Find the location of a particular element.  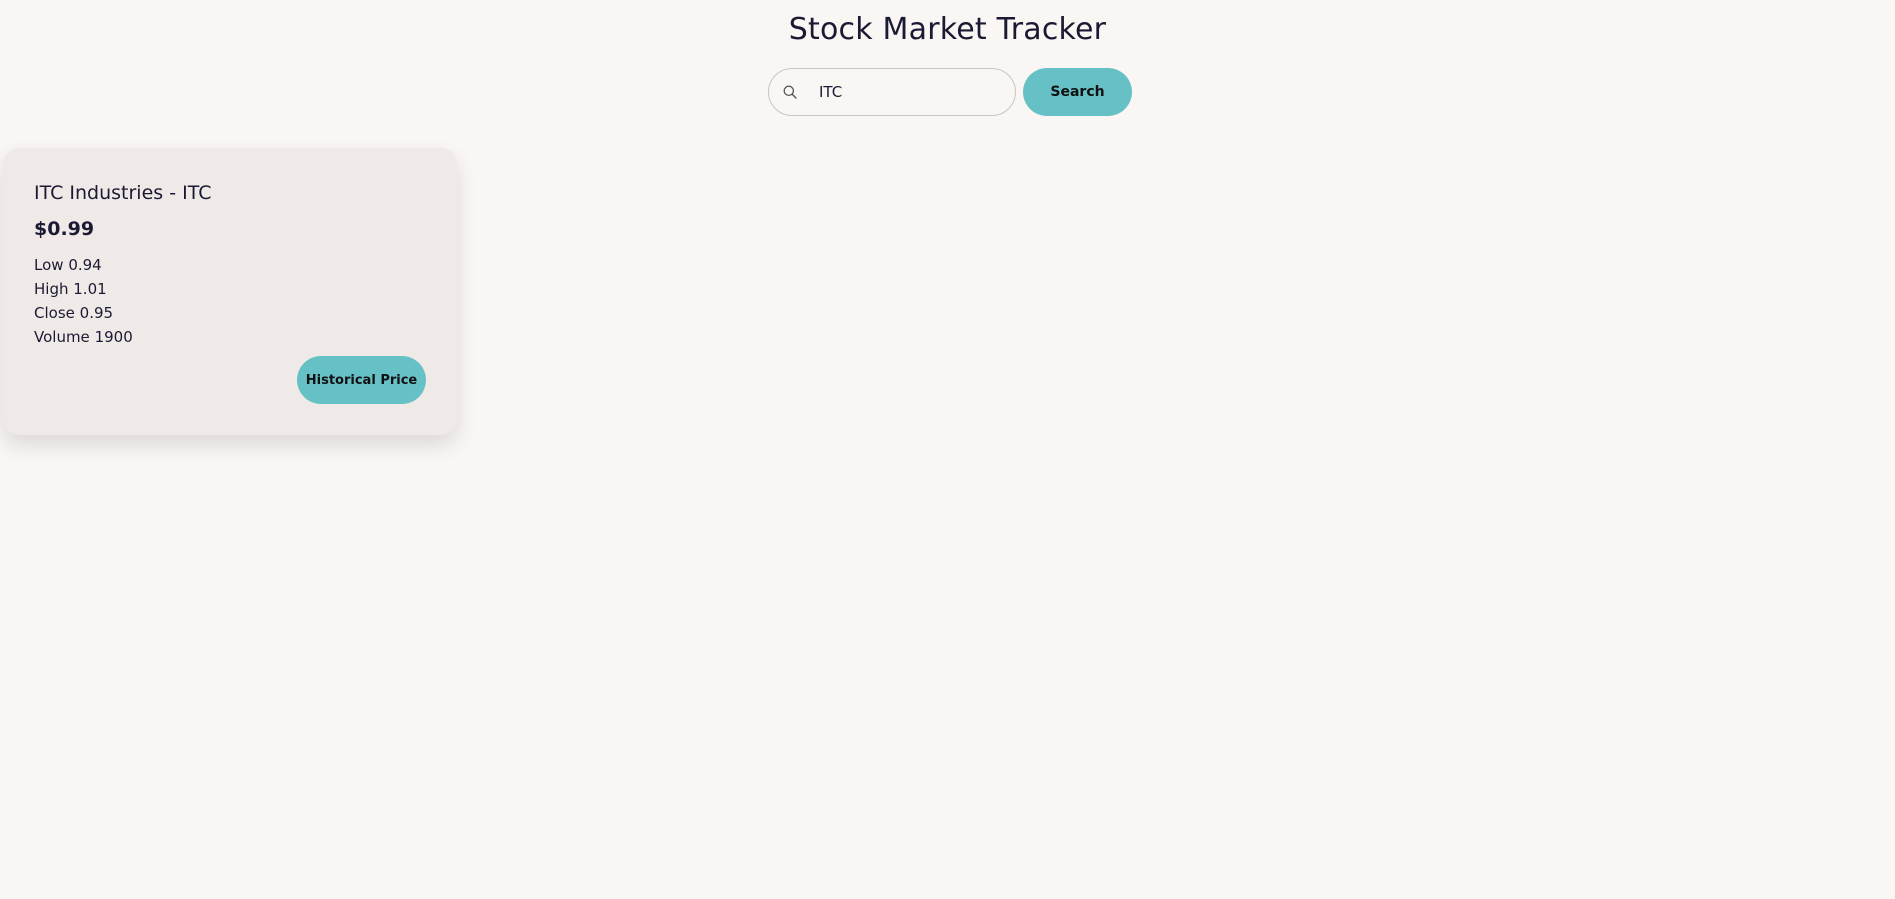

stat-high: High 1.01 is located at coordinates (83, 289).